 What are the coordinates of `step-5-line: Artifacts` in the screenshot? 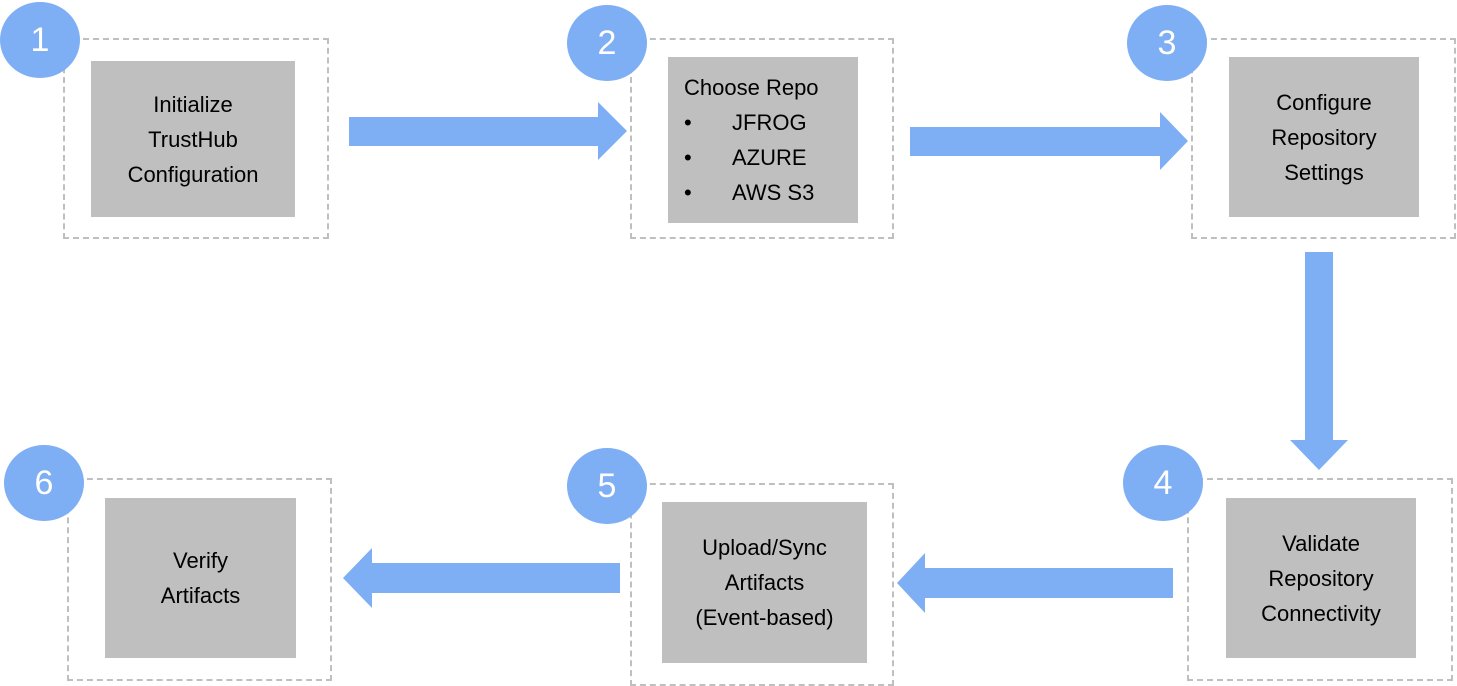 It's located at (764, 582).